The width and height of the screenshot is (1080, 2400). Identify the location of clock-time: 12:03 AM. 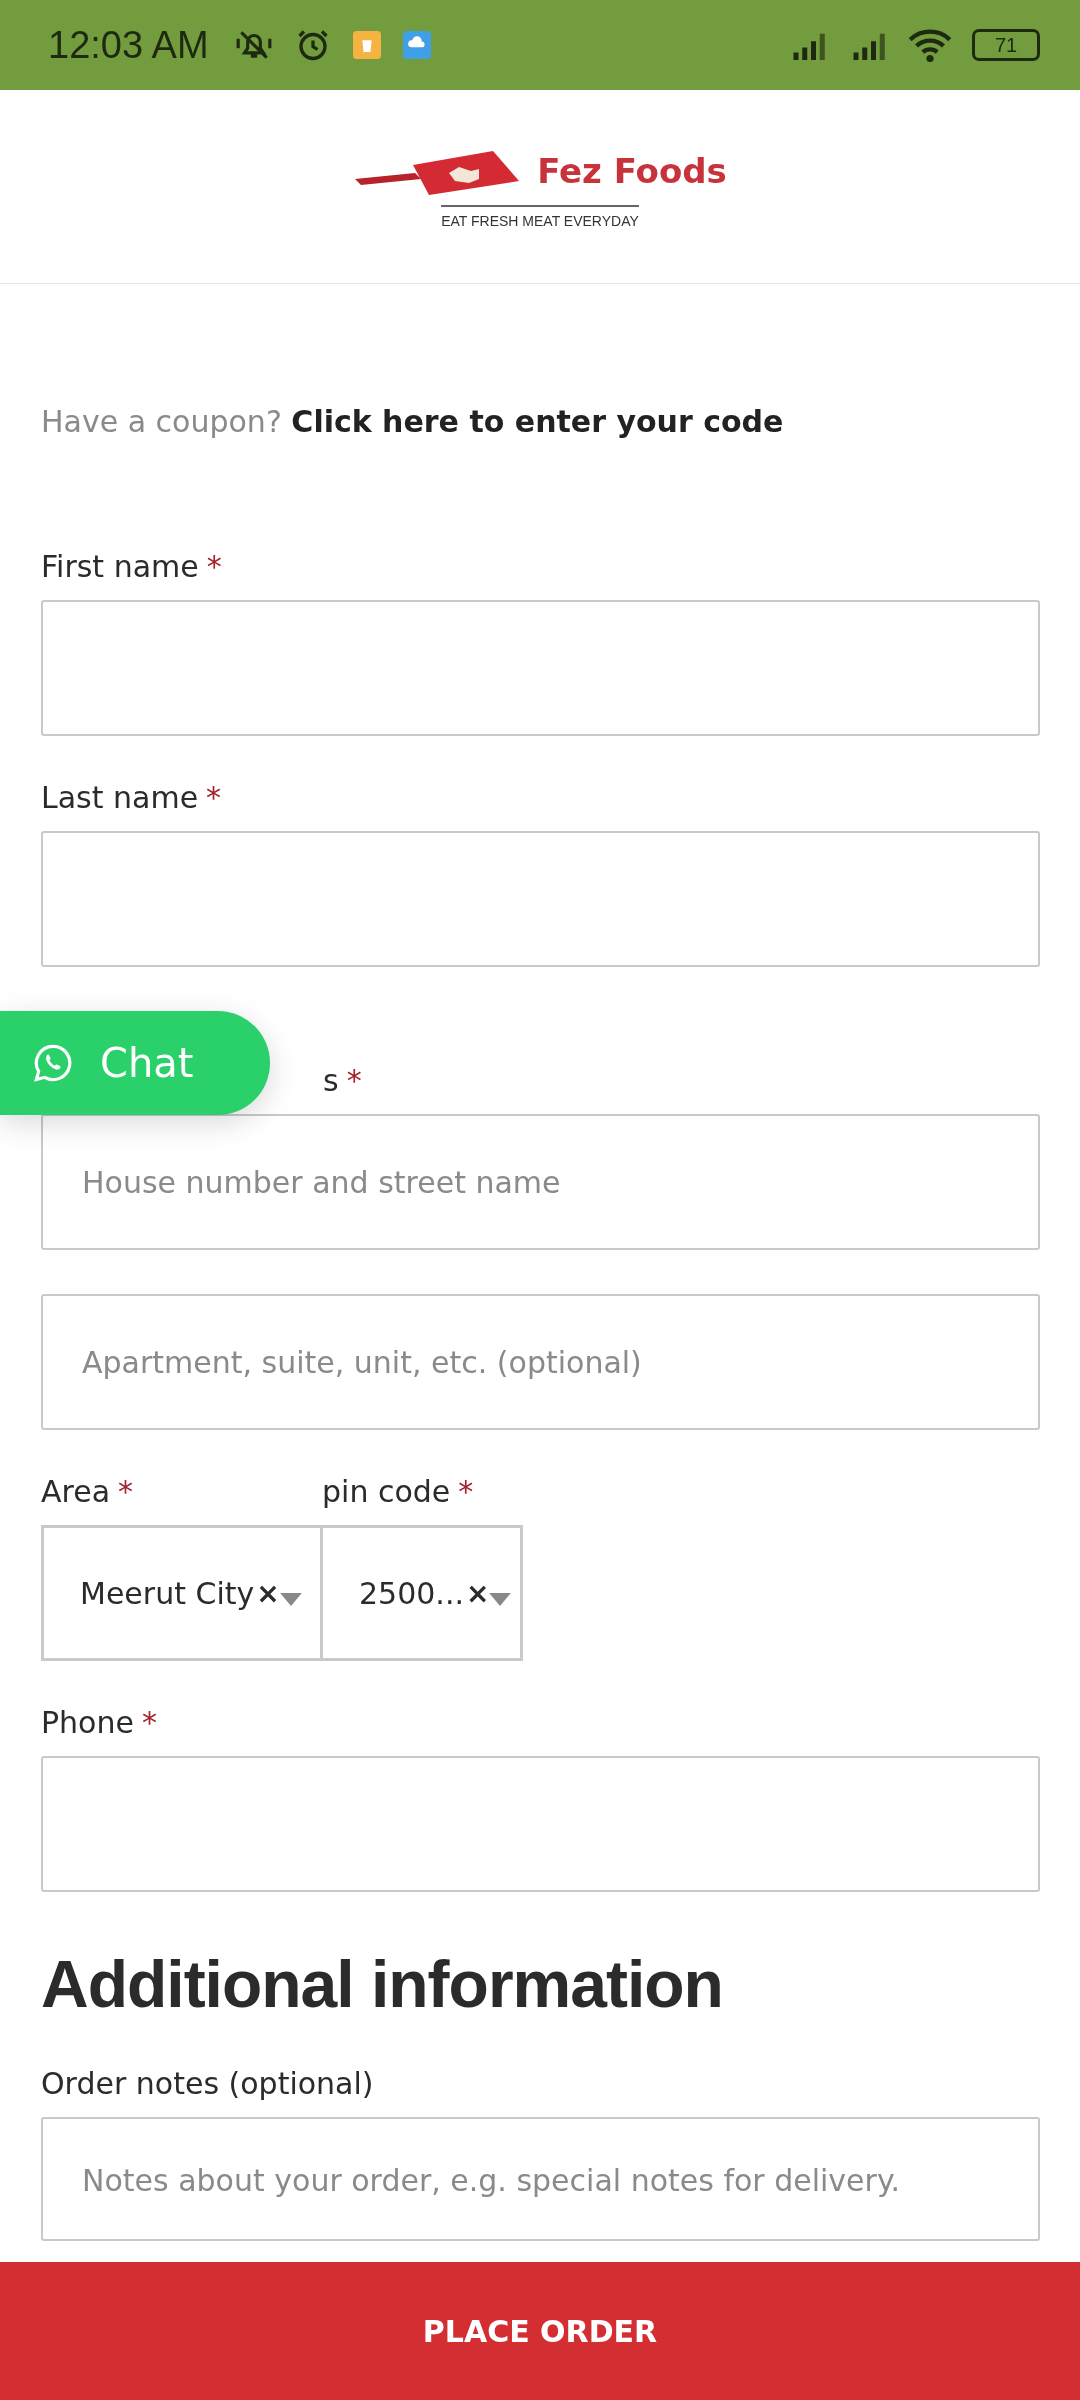
(128, 45).